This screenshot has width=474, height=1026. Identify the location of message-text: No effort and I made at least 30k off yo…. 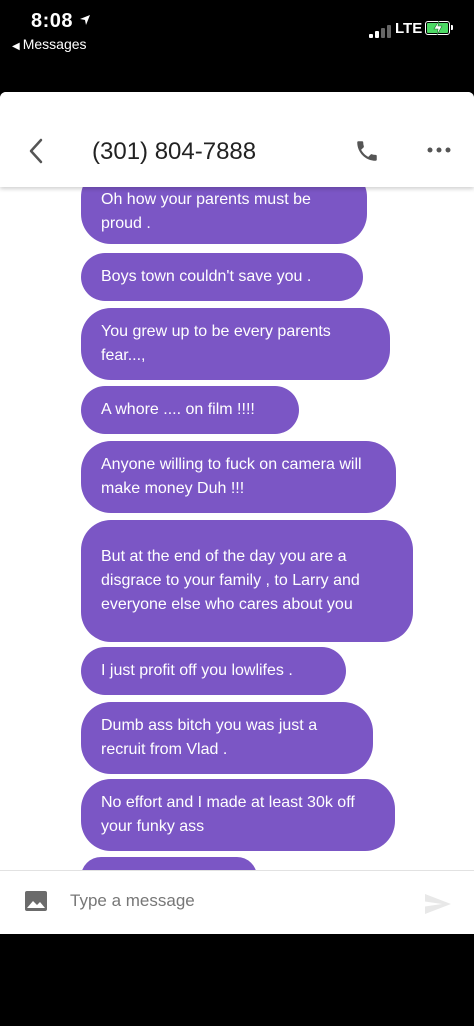
(228, 814).